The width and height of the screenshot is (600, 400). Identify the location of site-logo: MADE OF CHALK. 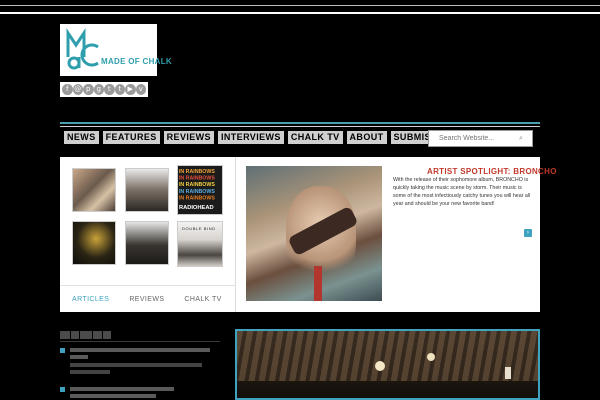
(116, 50).